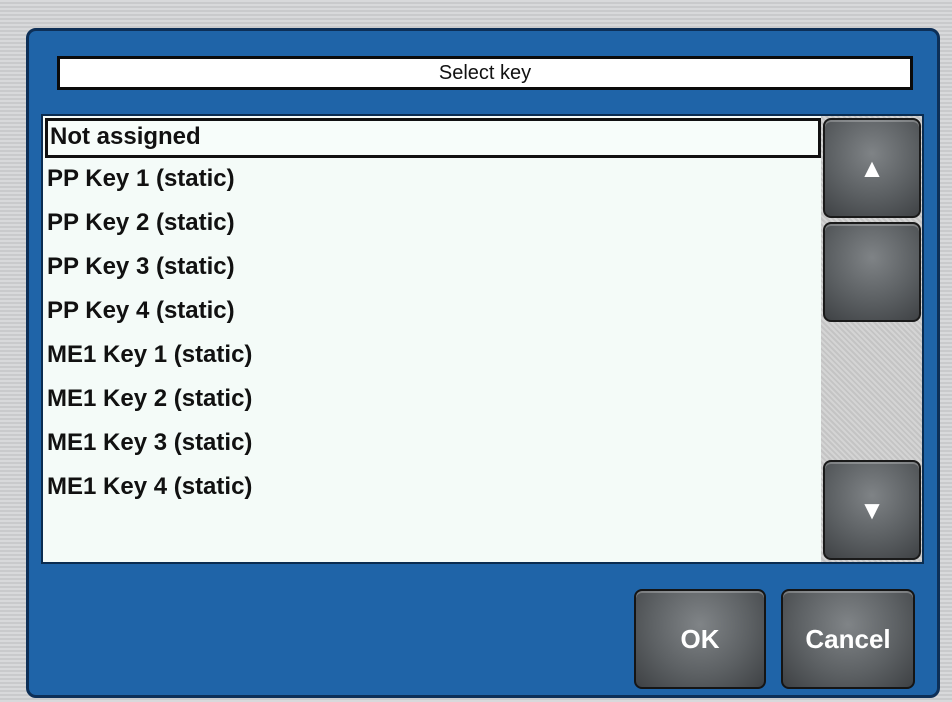 The height and width of the screenshot is (702, 952). Describe the element at coordinates (433, 444) in the screenshot. I see `list-item-me1-key-3: ME1 Key 3 (static)` at that location.